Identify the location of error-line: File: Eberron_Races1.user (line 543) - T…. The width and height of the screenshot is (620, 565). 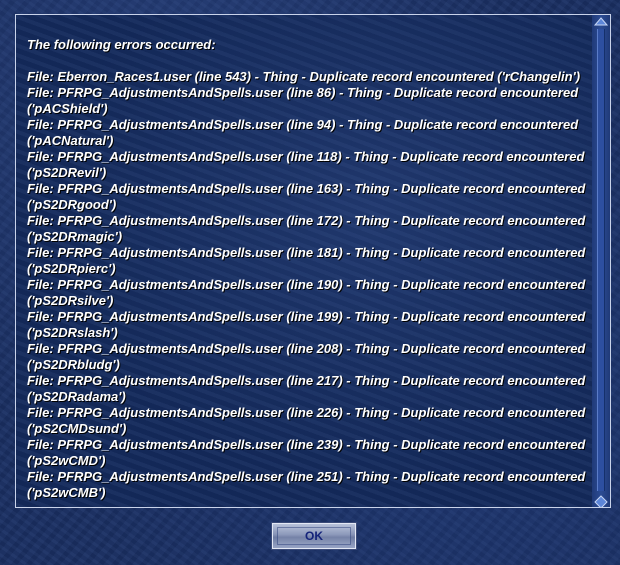
(304, 76).